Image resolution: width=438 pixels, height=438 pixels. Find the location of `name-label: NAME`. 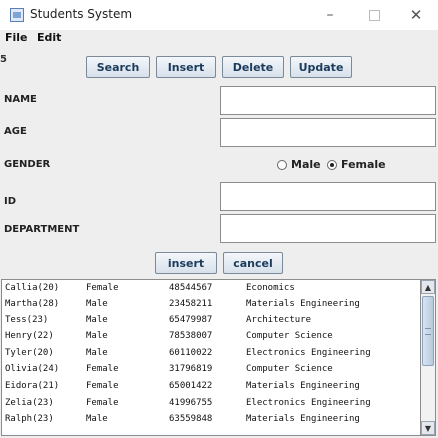

name-label: NAME is located at coordinates (20, 99).